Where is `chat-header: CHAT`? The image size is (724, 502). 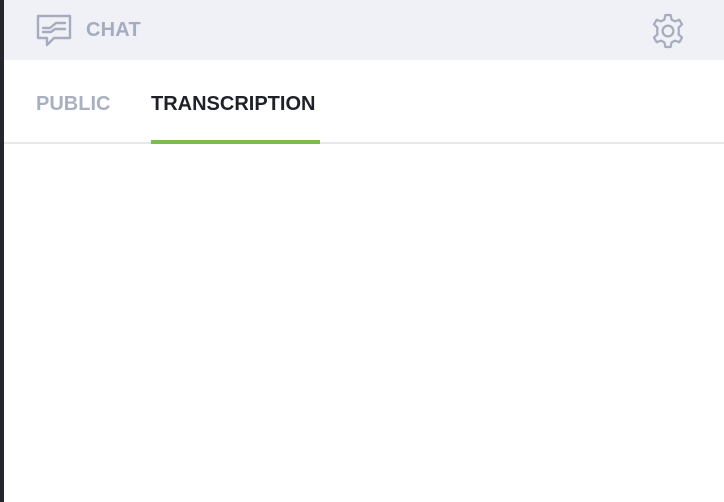 chat-header: CHAT is located at coordinates (364, 30).